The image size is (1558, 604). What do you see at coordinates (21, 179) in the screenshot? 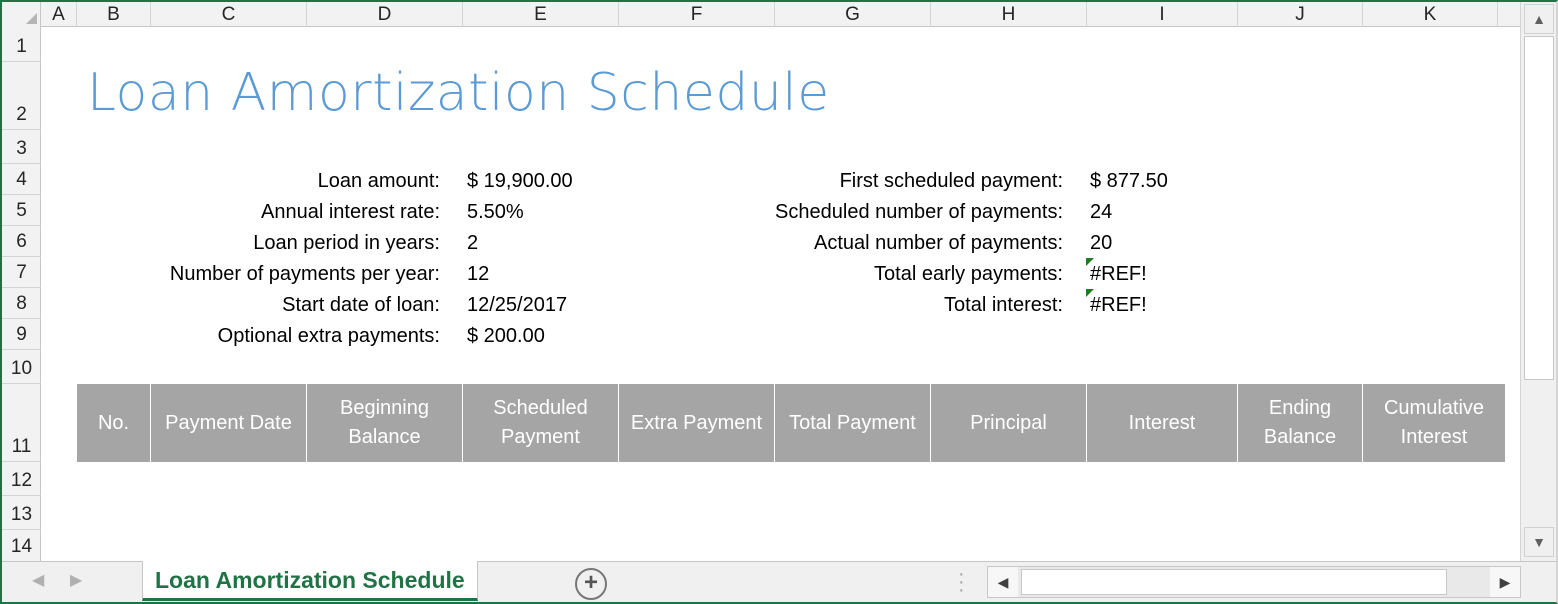
I see `row-header-4: 4` at bounding box center [21, 179].